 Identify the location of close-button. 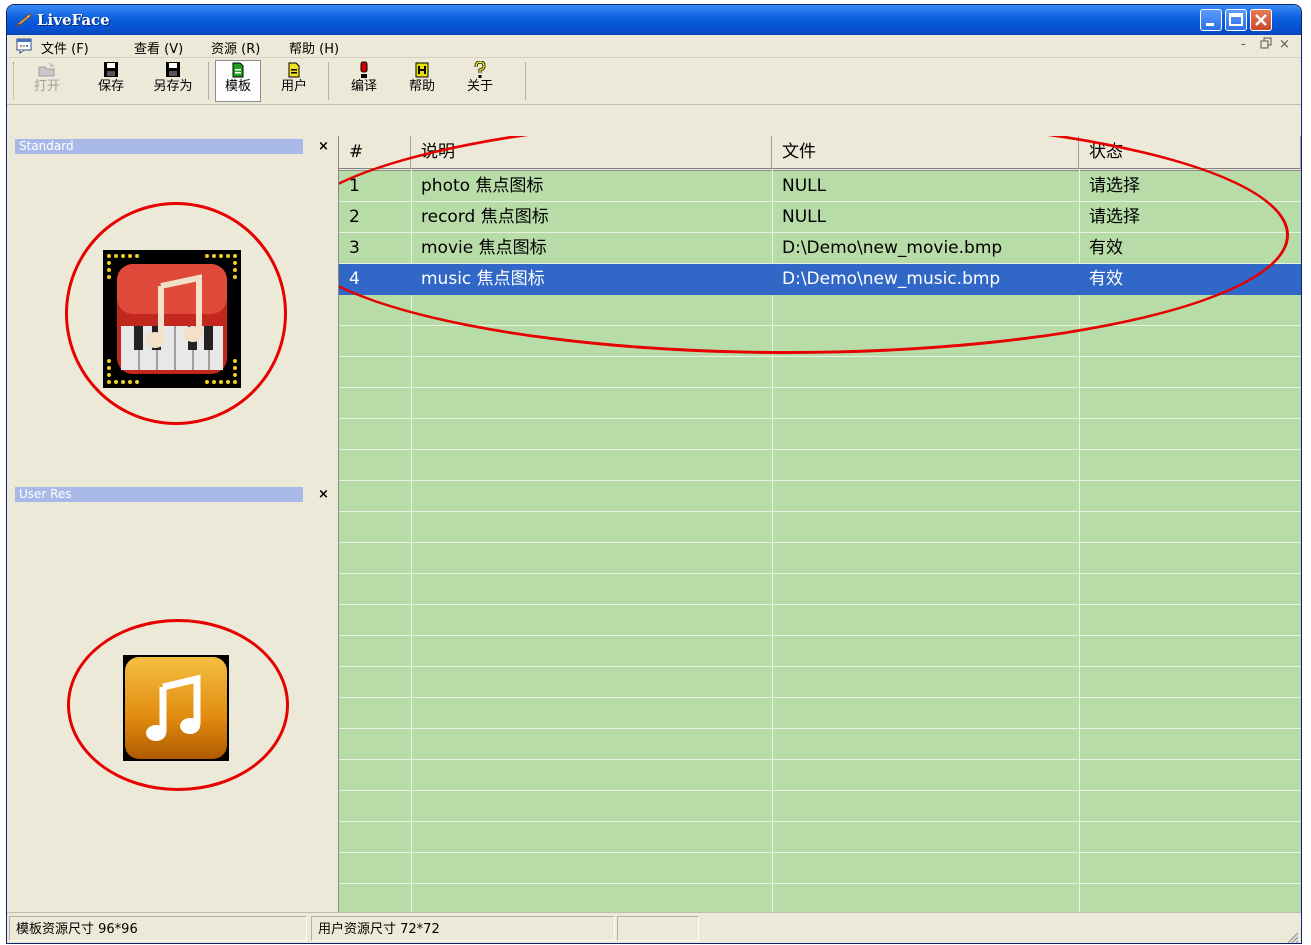
(1261, 20).